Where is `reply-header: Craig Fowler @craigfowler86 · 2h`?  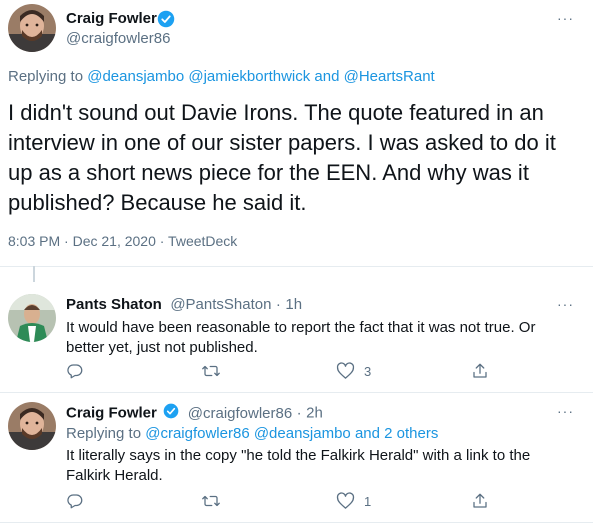
reply-header: Craig Fowler @craigfowler86 · 2h is located at coordinates (194, 413).